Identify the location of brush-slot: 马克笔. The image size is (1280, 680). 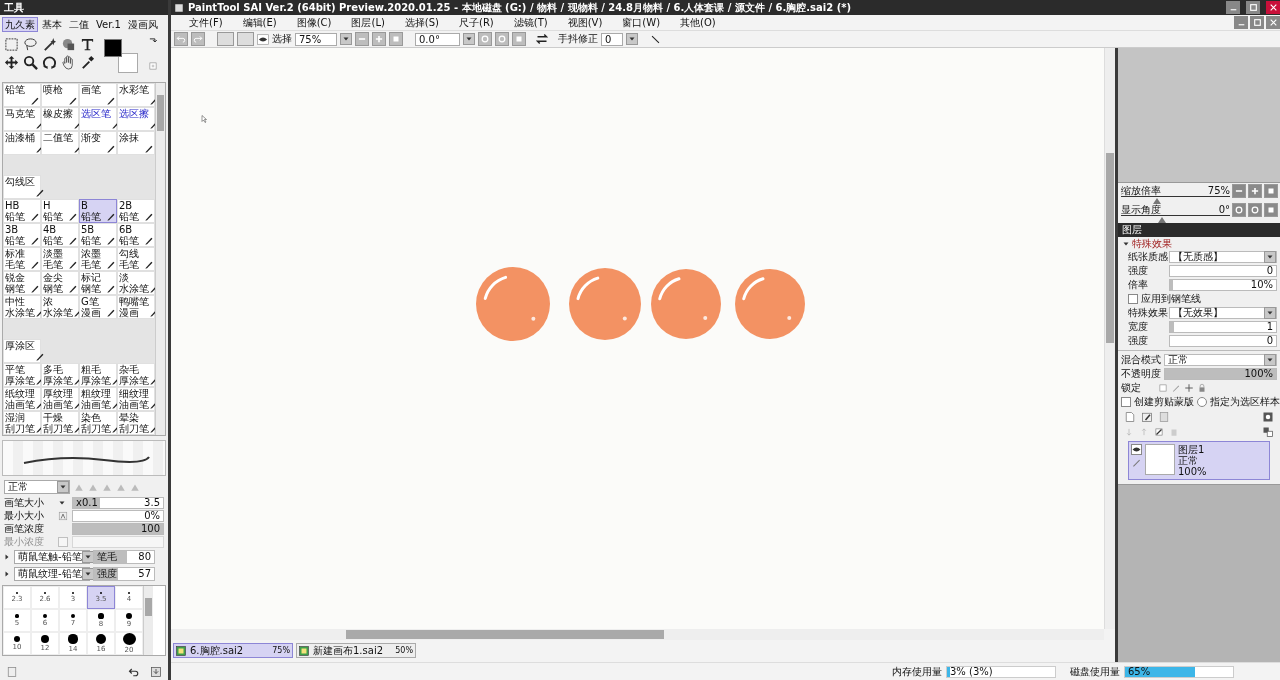
(22, 119).